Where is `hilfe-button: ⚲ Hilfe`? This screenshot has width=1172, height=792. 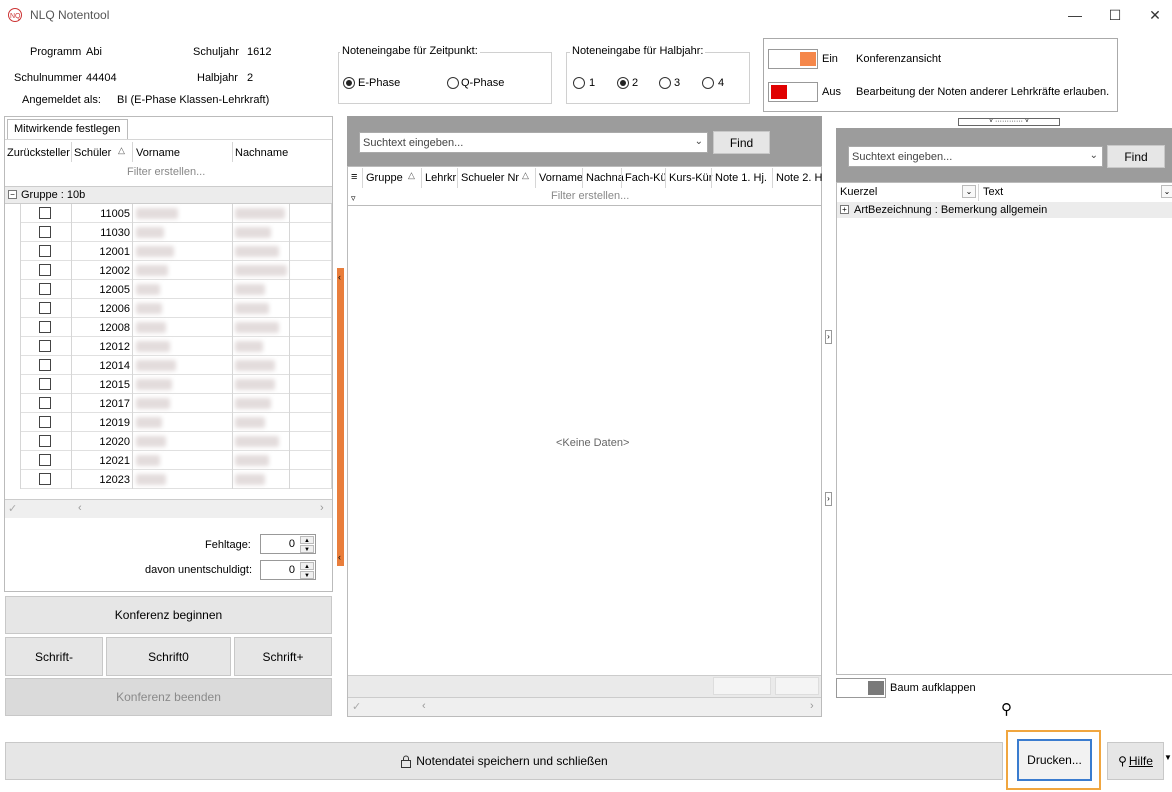 hilfe-button: ⚲ Hilfe is located at coordinates (1135, 761).